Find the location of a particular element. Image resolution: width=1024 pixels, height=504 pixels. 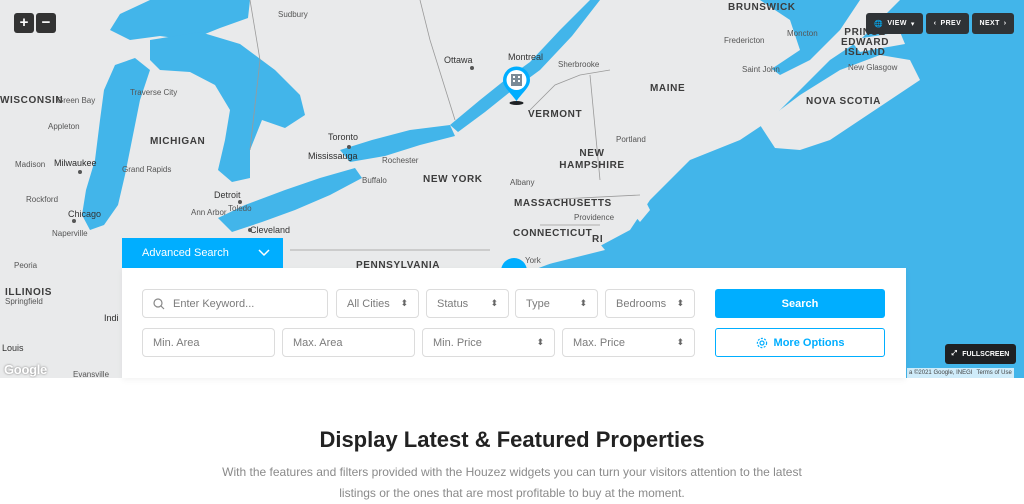

map-label-springfield: Springfield is located at coordinates (24, 301).